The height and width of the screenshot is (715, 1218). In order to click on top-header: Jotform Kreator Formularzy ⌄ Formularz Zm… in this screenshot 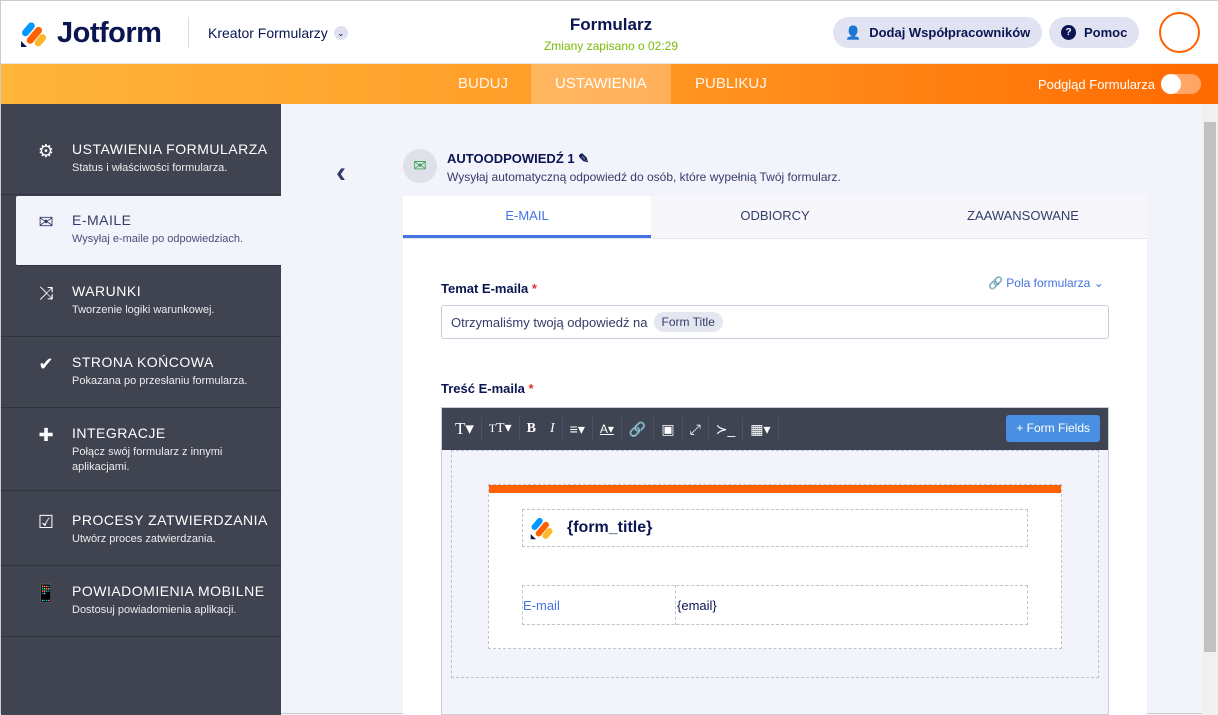, I will do `click(609, 32)`.